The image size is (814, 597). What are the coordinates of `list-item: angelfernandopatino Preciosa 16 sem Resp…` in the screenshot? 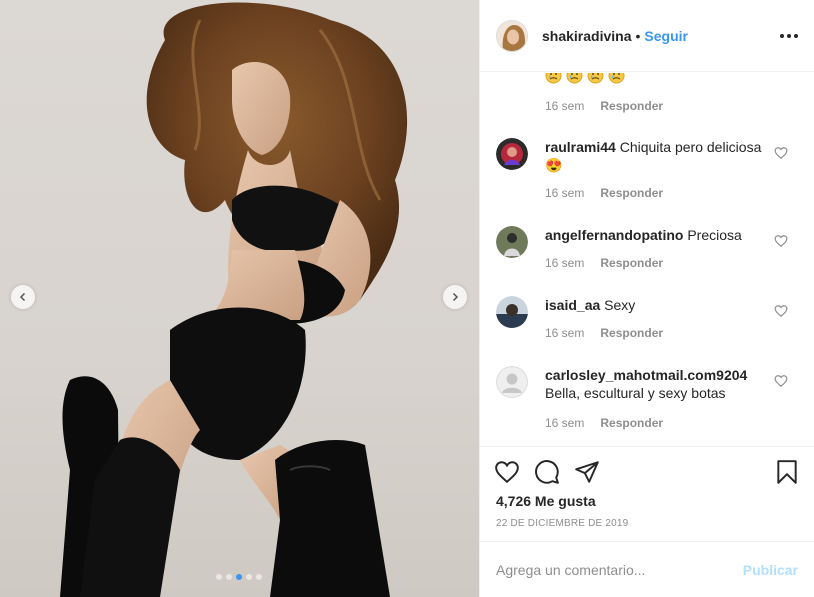 It's located at (646, 251).